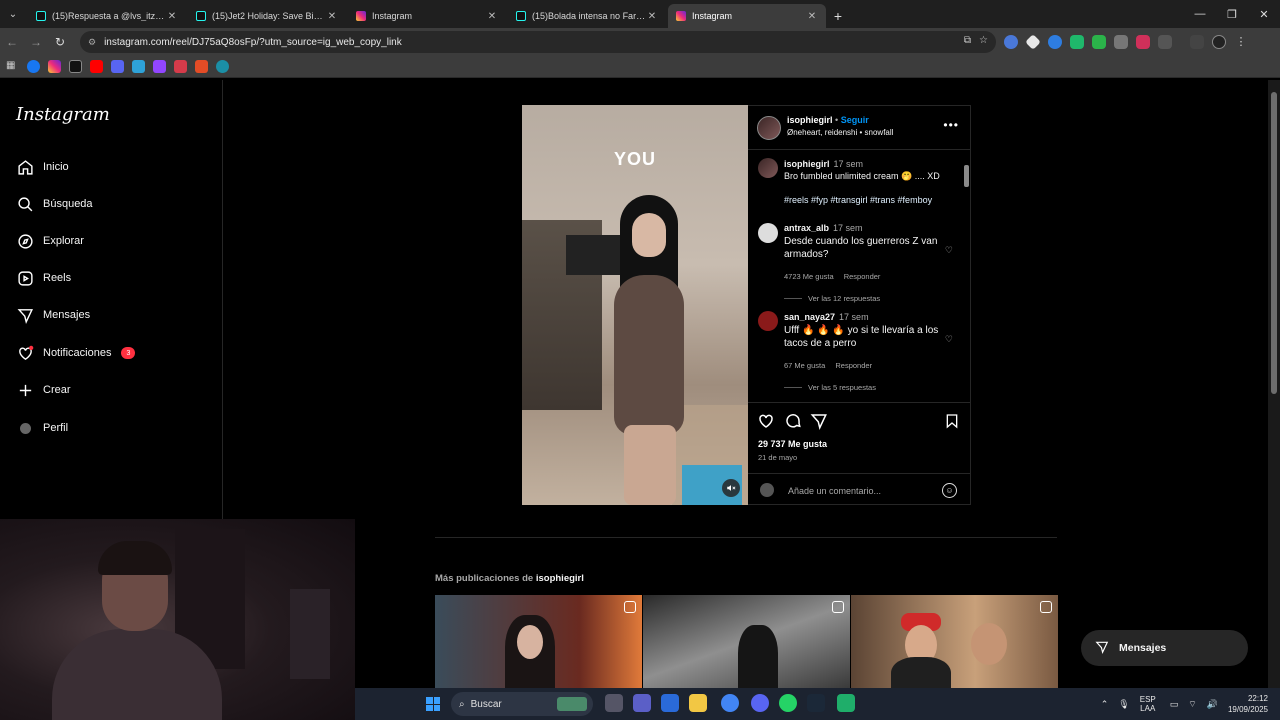  I want to click on file-explorer-icon, so click(698, 703).